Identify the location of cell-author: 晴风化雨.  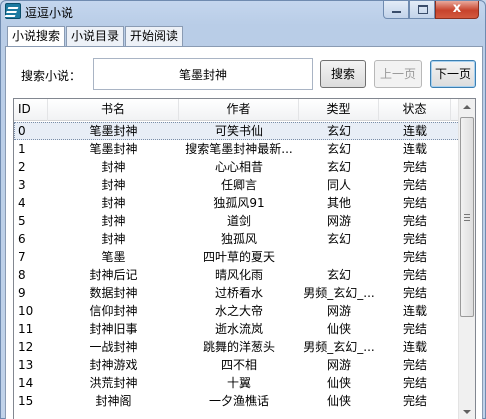
(238, 275).